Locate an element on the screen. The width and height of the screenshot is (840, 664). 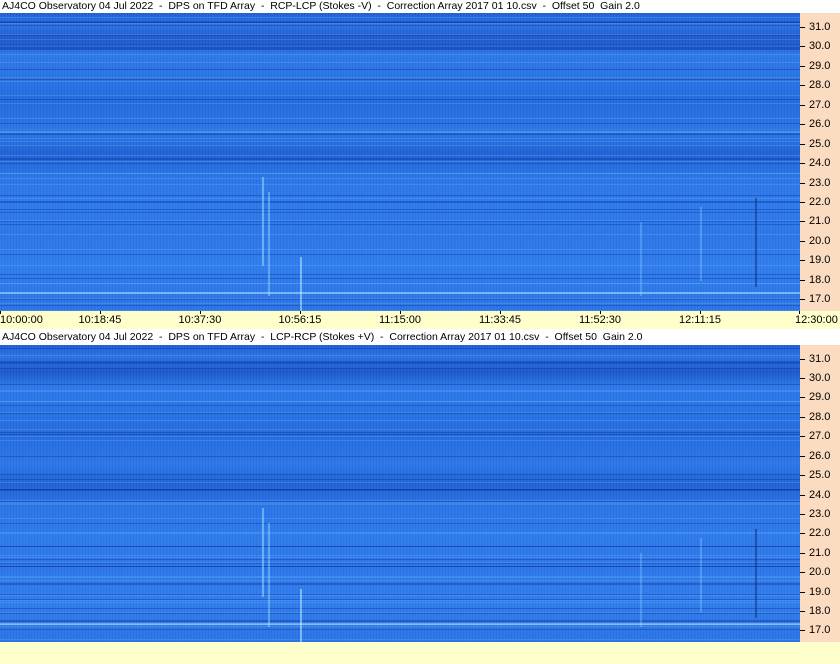
y-tick-label: 17.0 is located at coordinates (820, 630).